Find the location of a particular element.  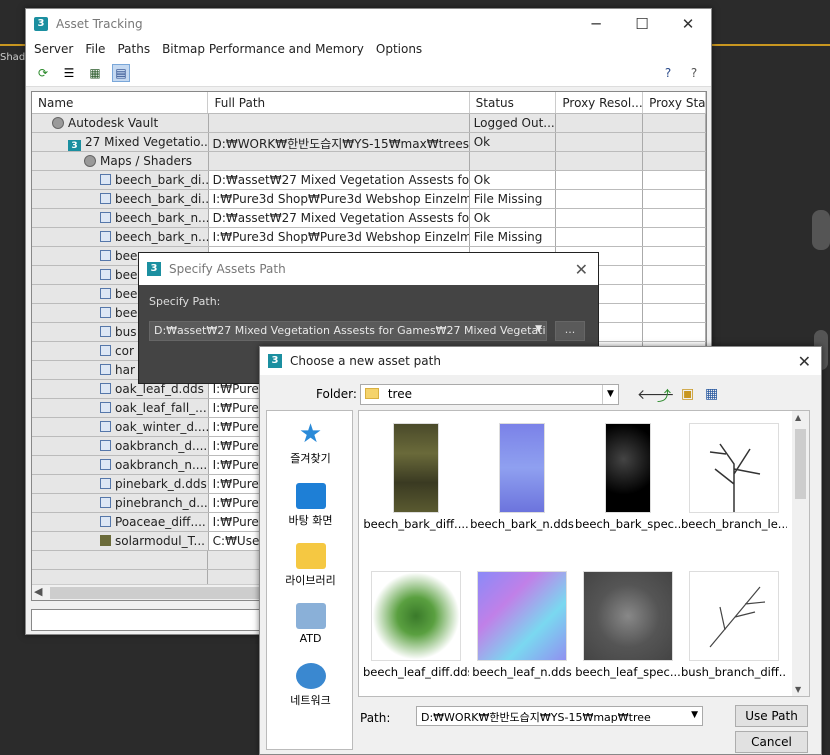

path-label: Path: is located at coordinates (375, 718).